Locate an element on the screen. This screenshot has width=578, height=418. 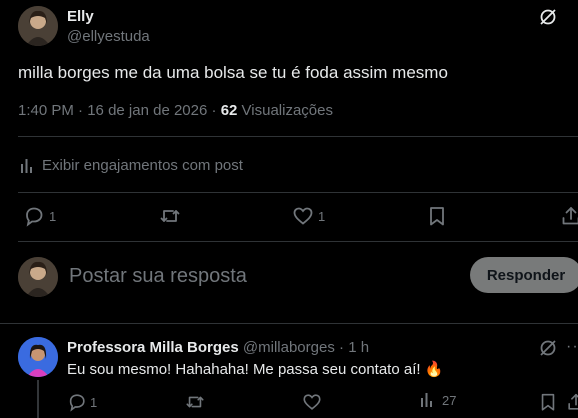
more-icon: ·· is located at coordinates (572, 347).